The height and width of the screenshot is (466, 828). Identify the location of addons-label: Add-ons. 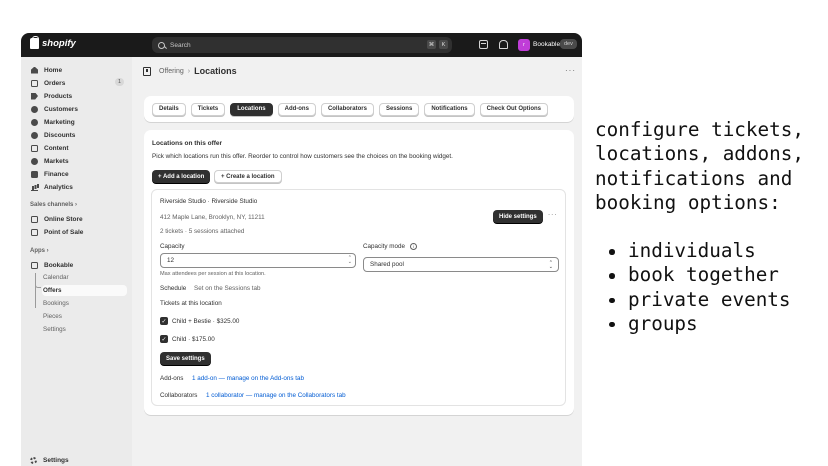
(172, 378).